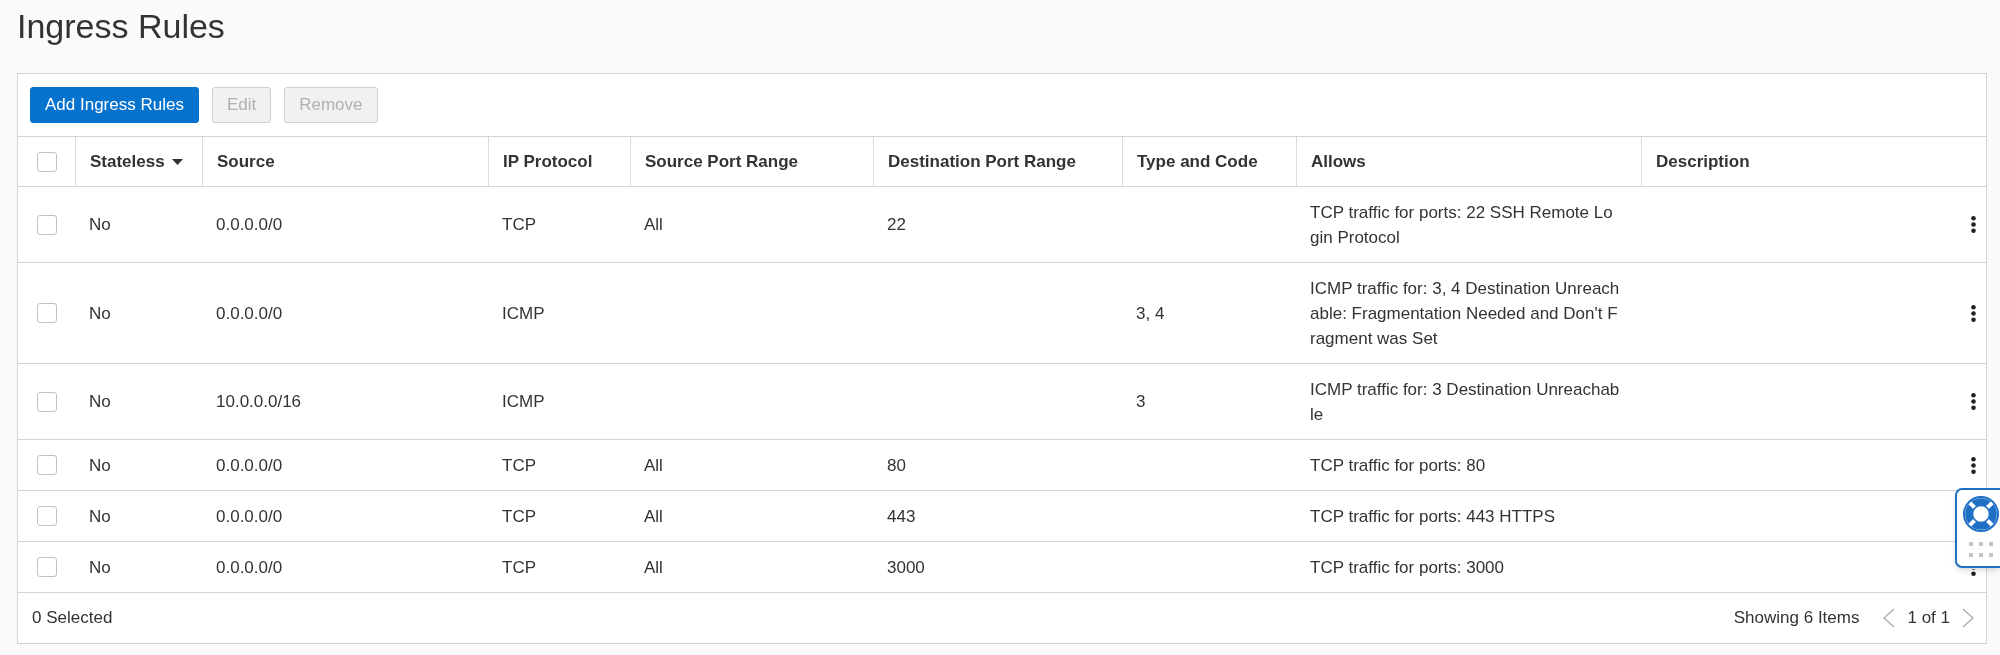 This screenshot has height=655, width=2000. Describe the element at coordinates (1465, 313) in the screenshot. I see `table-cell-text: ICMP traffic for: 3, 4 Destination Unreachable: Fragmentation Needed and Don't Fragment was Set` at that location.